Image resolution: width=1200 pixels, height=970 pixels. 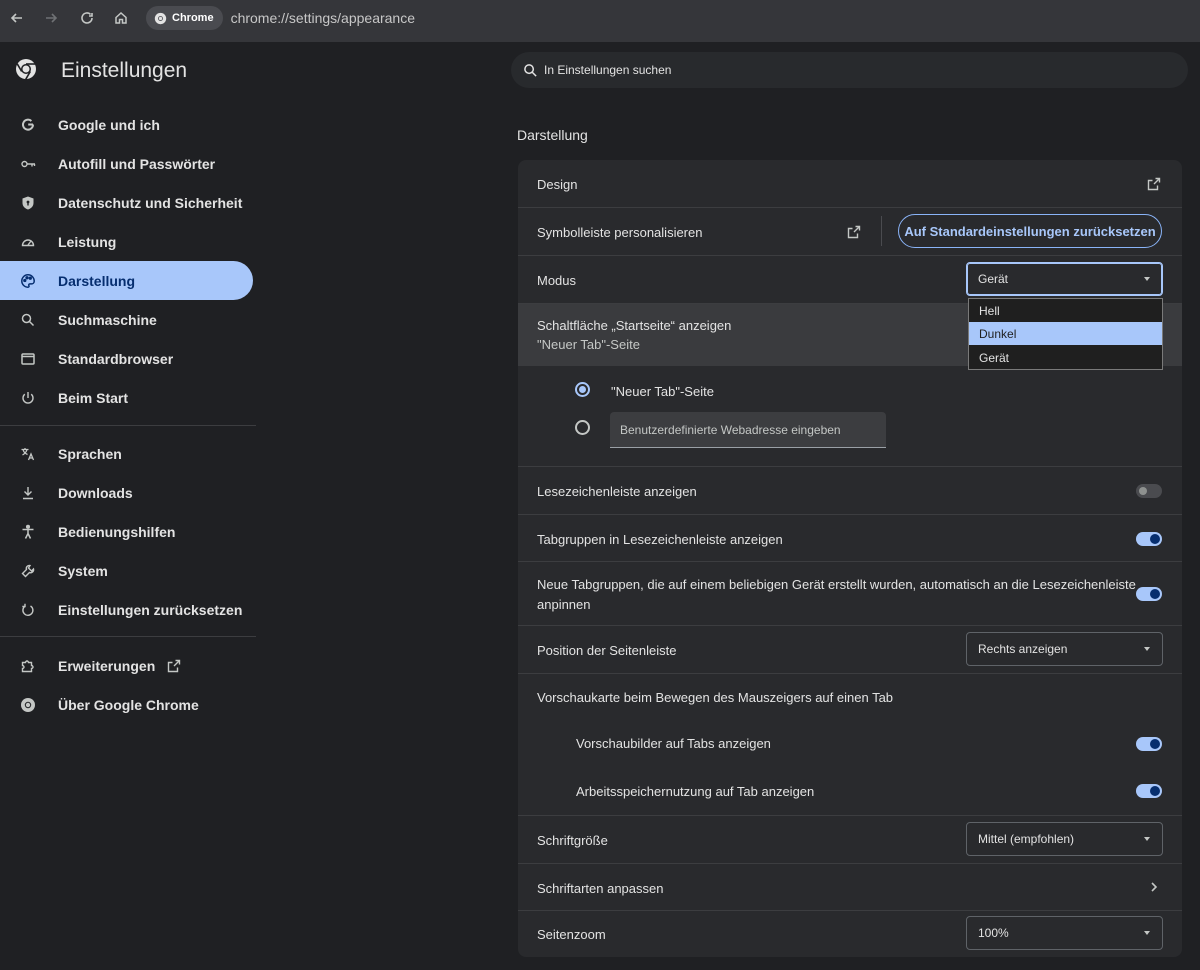 What do you see at coordinates (662, 391) in the screenshot?
I see `radio-newtab-label: "Neuer Tab"-Seite` at bounding box center [662, 391].